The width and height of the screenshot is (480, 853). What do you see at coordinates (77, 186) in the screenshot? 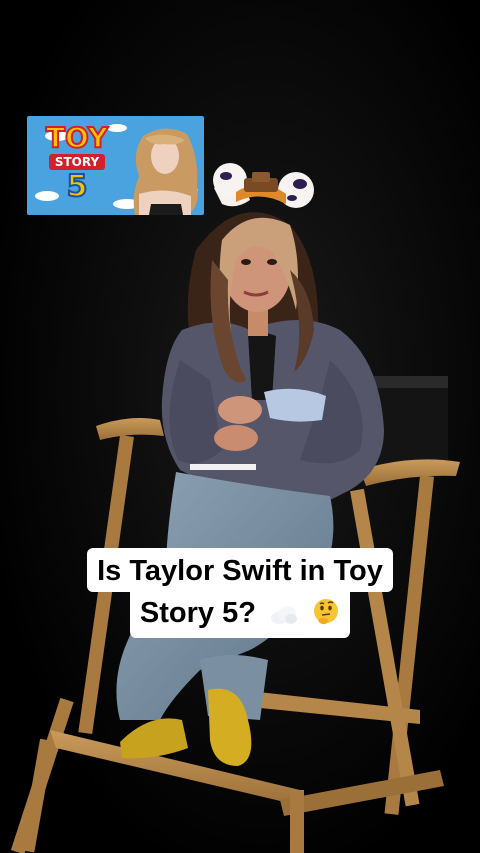
I see `logo-line-number: 5` at bounding box center [77, 186].